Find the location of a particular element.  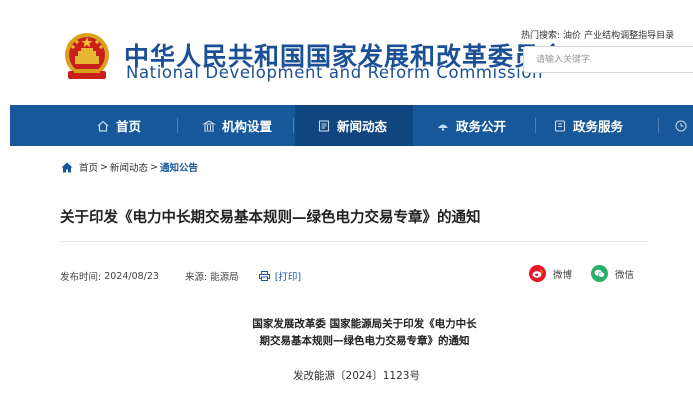

nav-item-news: 新闻动态 is located at coordinates (354, 125).